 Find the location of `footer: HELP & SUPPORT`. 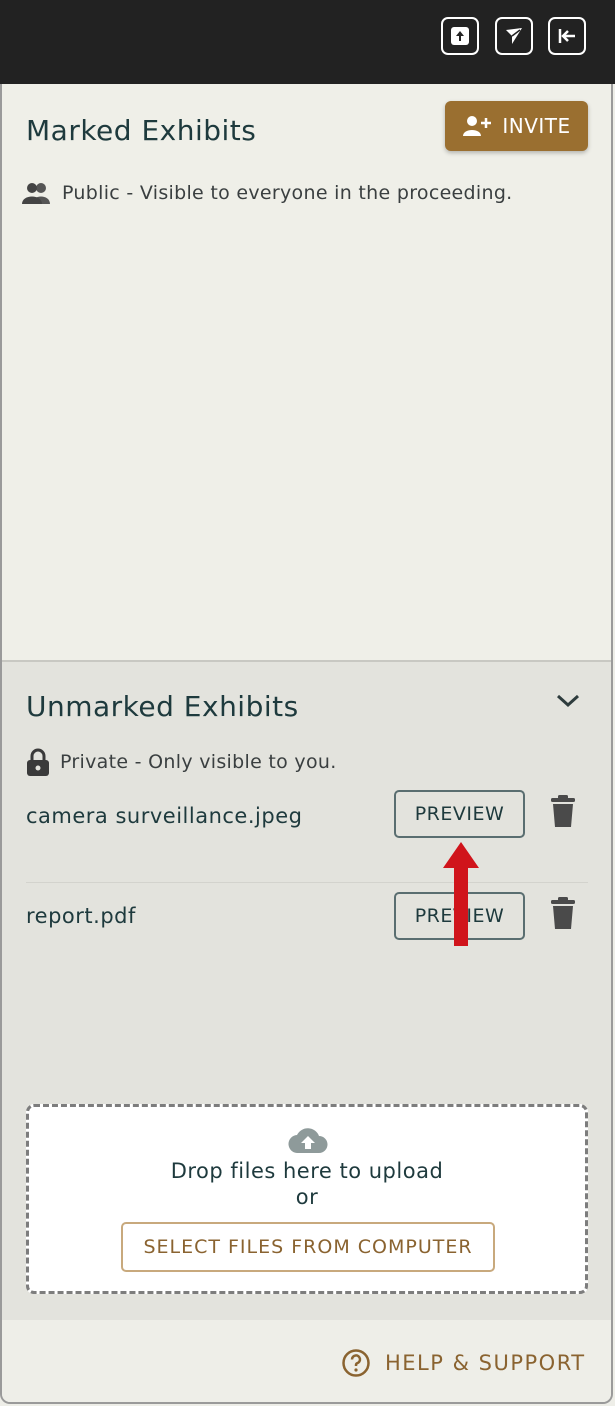

footer: HELP & SUPPORT is located at coordinates (306, 1361).